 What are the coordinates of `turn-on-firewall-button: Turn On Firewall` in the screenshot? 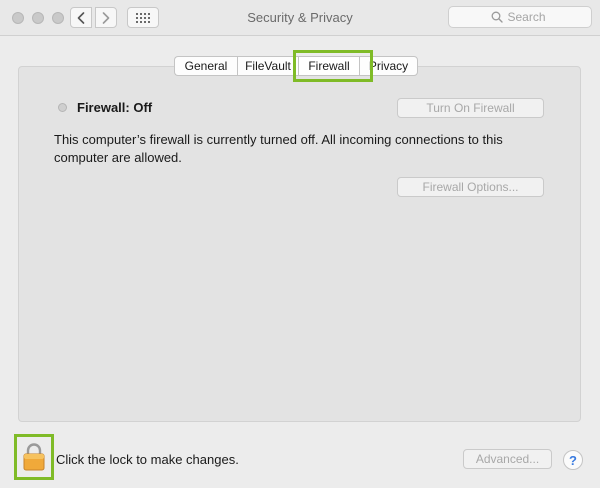 It's located at (470, 108).